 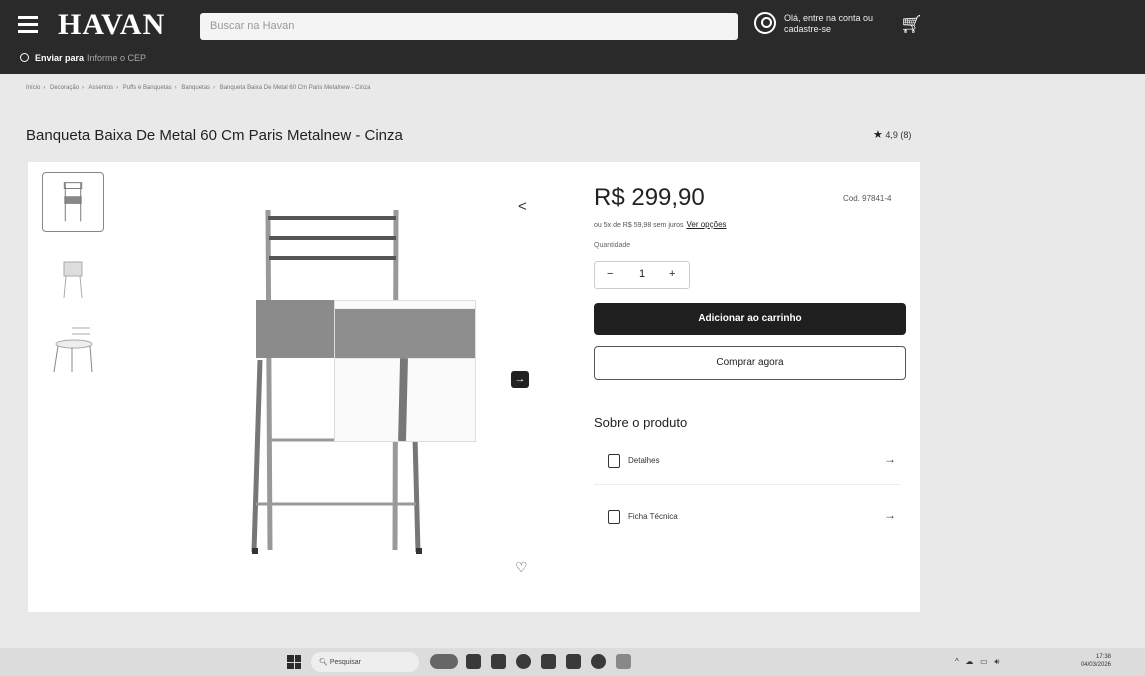 What do you see at coordinates (498, 661) in the screenshot?
I see `file-explorer-icon` at bounding box center [498, 661].